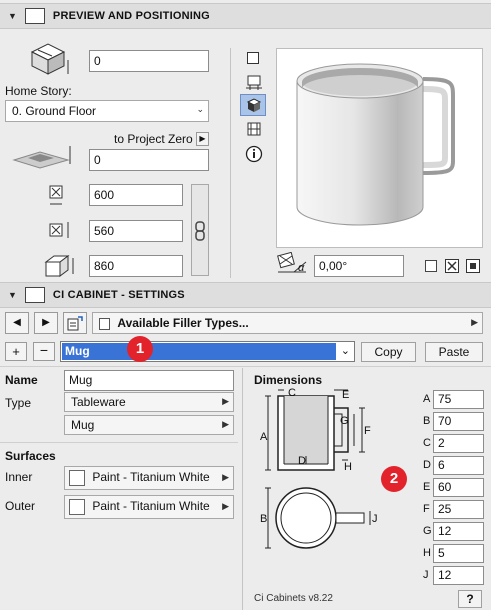 The image size is (491, 610). I want to click on inner-surface-value: Paint - Titanium White, so click(151, 477).